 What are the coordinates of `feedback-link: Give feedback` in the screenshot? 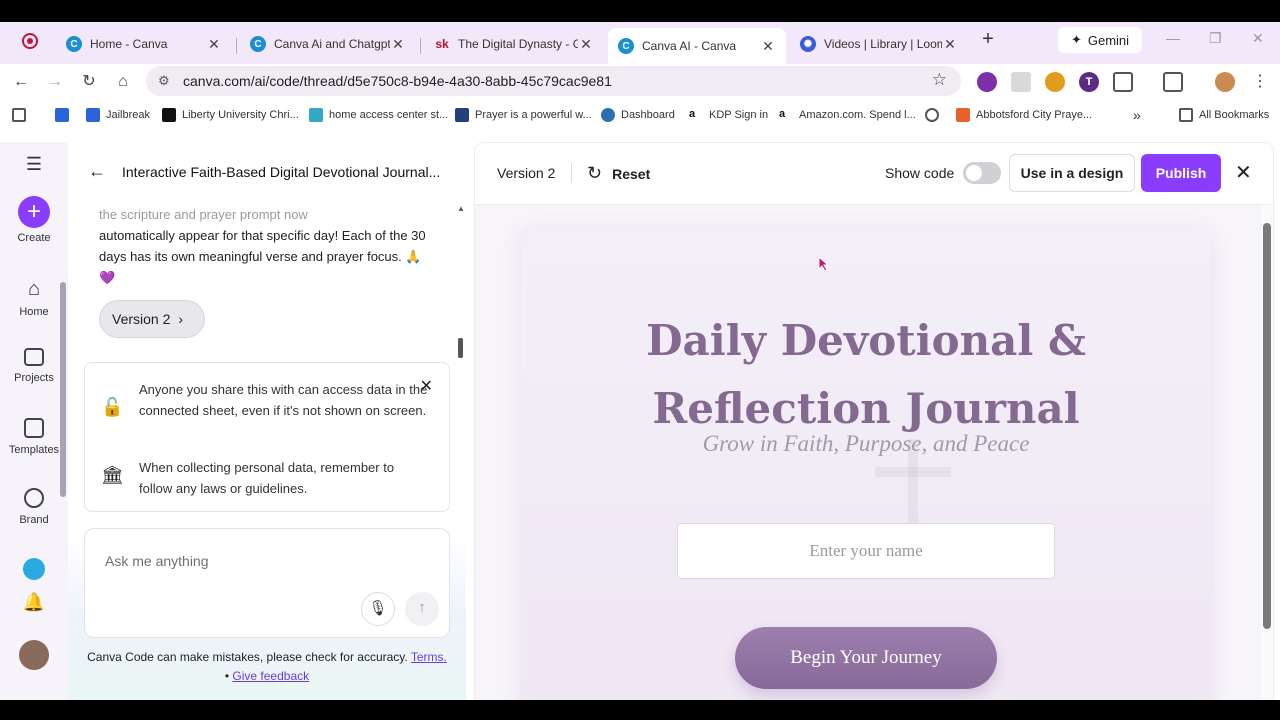 It's located at (270, 676).